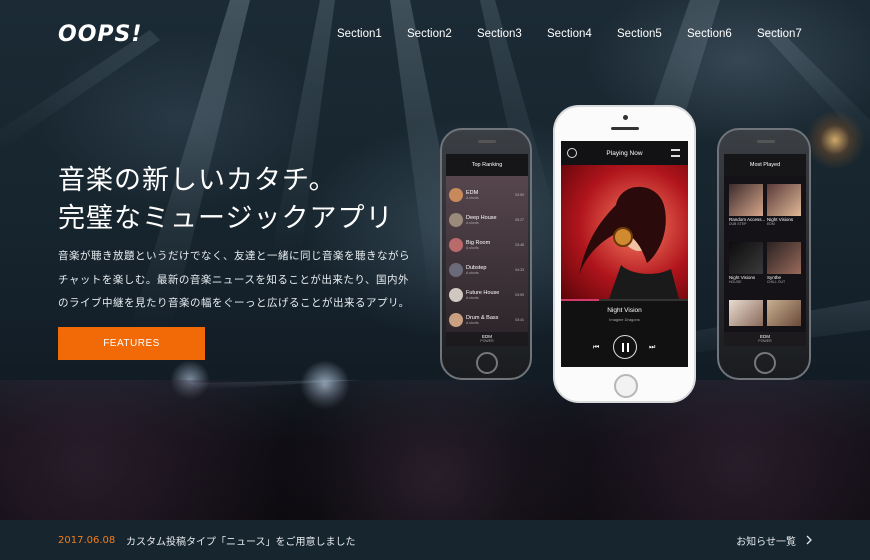  What do you see at coordinates (197, 180) in the screenshot?
I see `headline-line: 音楽の新しいカタチ。` at bounding box center [197, 180].